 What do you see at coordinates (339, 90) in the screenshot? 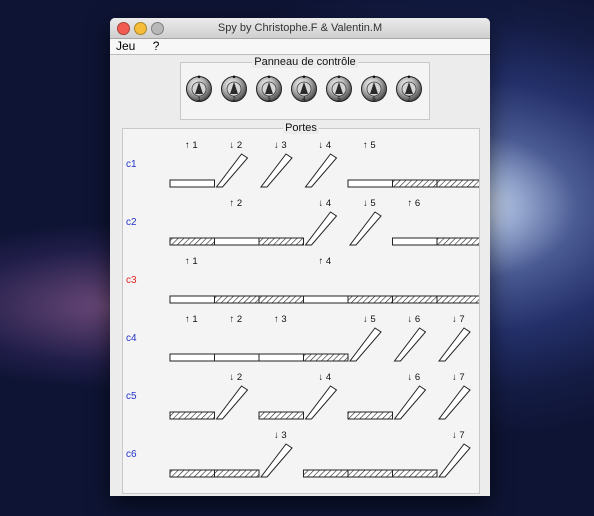
I see `knob-5: 5` at bounding box center [339, 90].